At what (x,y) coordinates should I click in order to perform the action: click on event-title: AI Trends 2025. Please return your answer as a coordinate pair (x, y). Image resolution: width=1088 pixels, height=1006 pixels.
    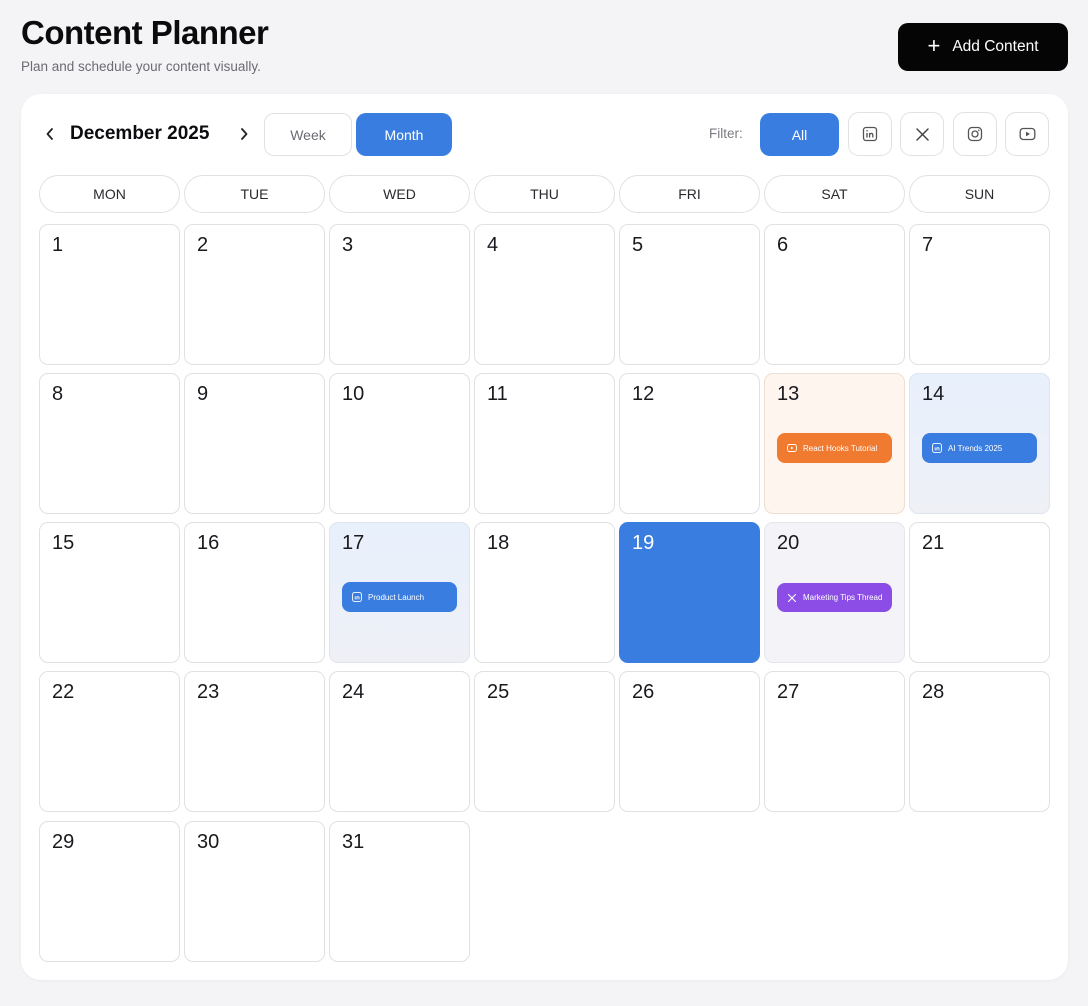
    Looking at the image, I should click on (975, 448).